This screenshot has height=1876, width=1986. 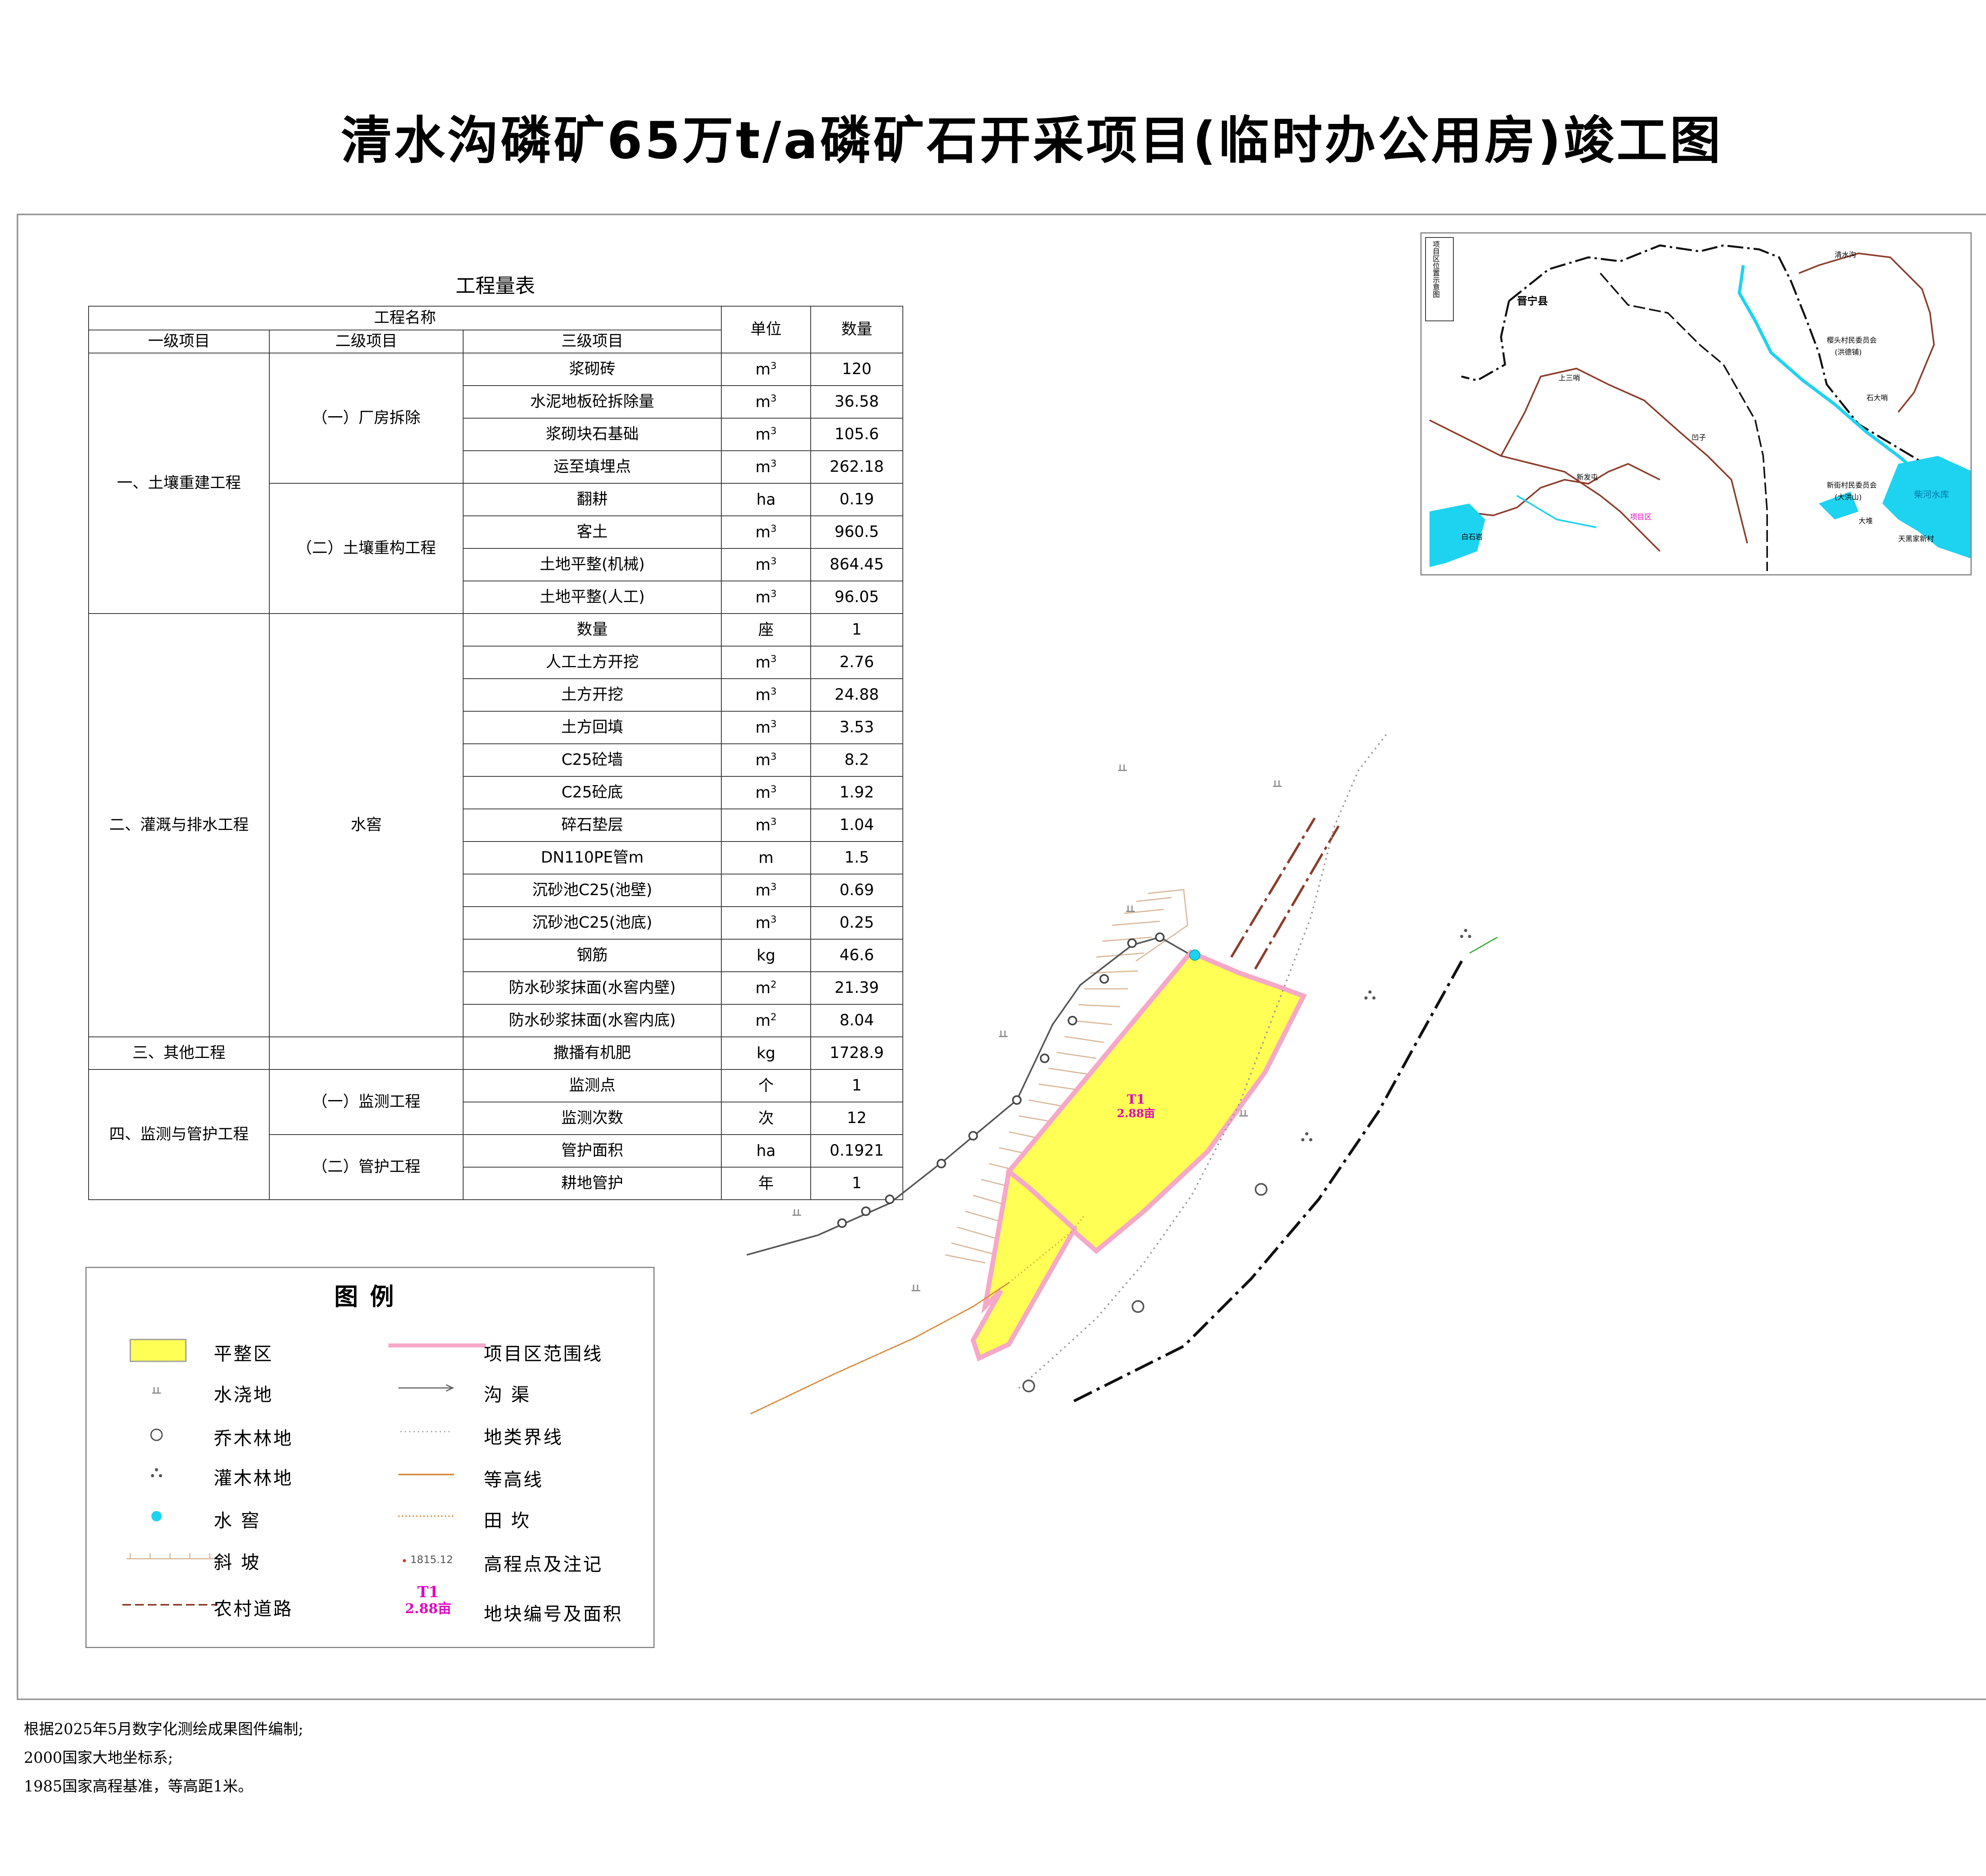 I want to click on level2-cell: （二）土壤重构工程, so click(x=366, y=548).